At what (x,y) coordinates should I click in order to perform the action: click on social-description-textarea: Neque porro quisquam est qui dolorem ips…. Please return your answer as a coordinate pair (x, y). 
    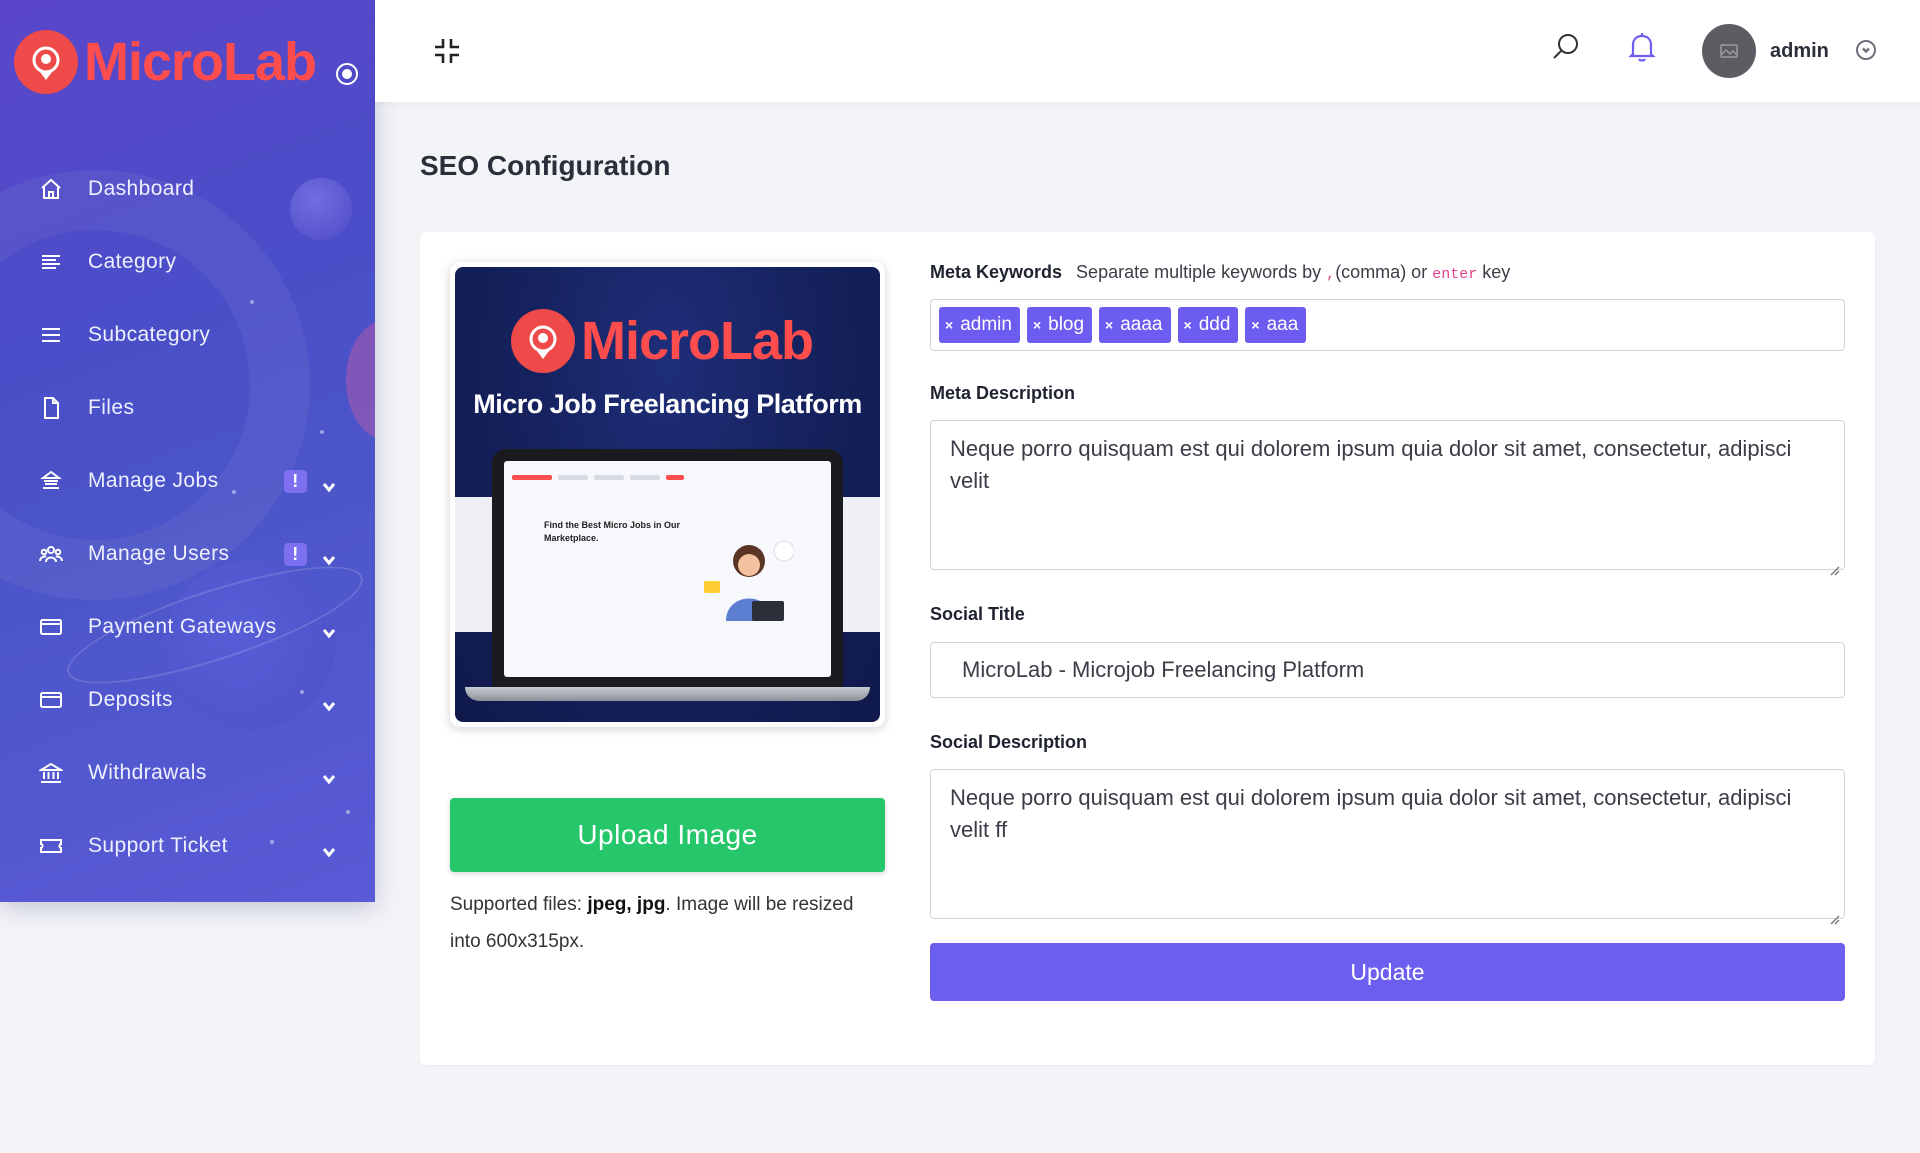
    Looking at the image, I should click on (1387, 847).